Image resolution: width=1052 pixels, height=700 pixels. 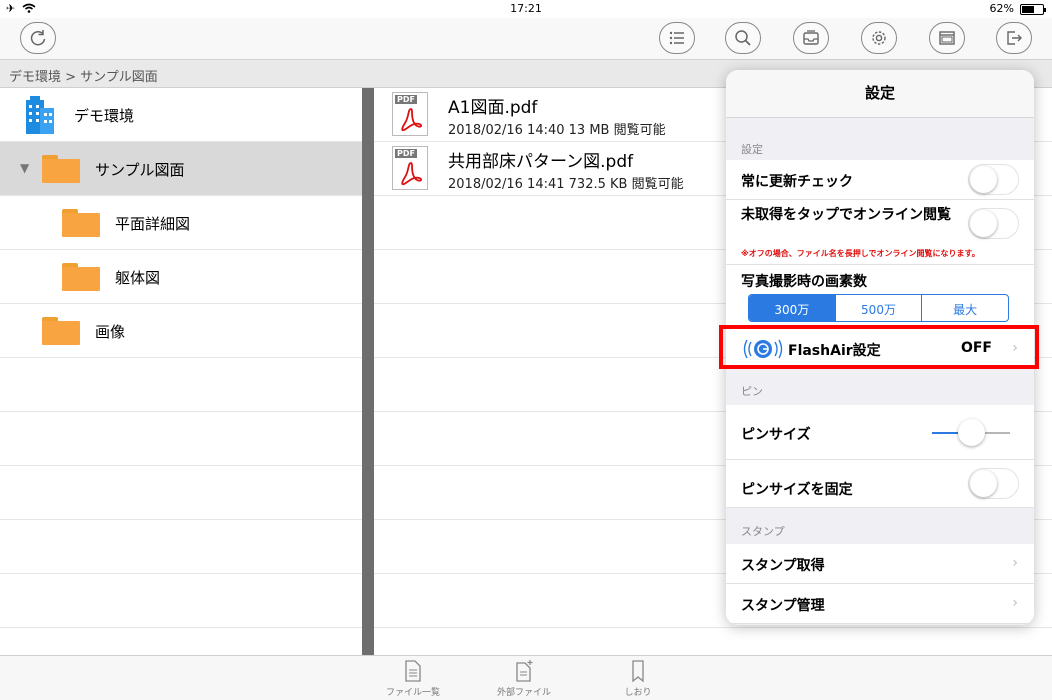 I want to click on tap-online-toggle, so click(x=993, y=223).